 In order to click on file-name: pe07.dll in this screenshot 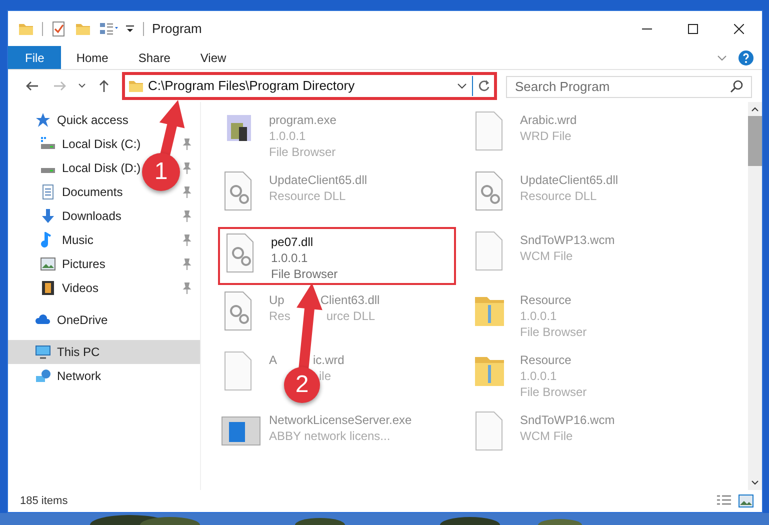, I will do `click(292, 242)`.